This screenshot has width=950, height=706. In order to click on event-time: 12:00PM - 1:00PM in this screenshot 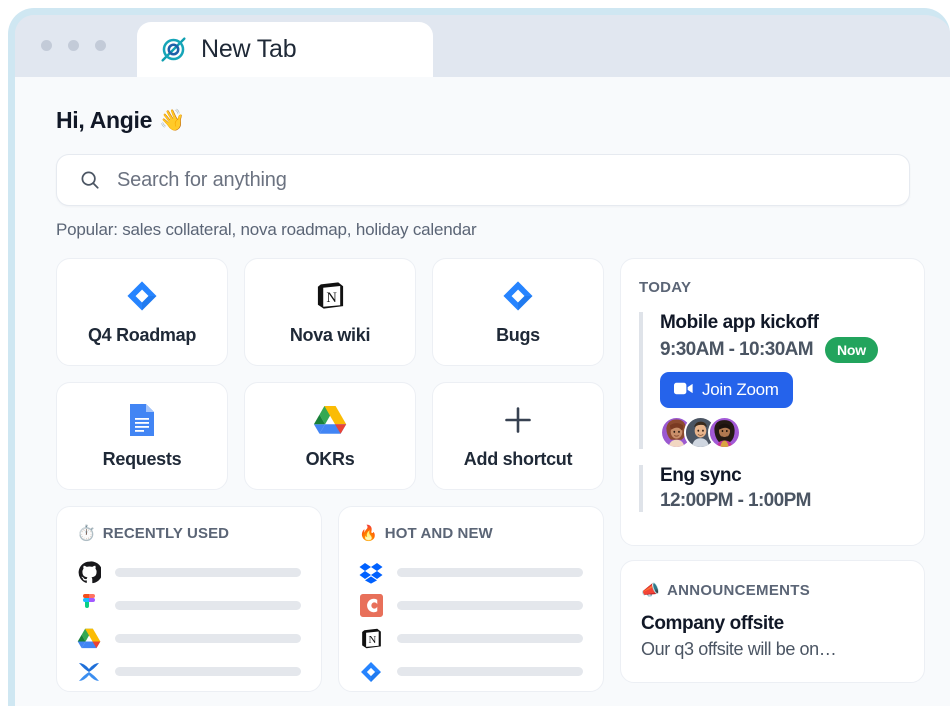, I will do `click(736, 500)`.